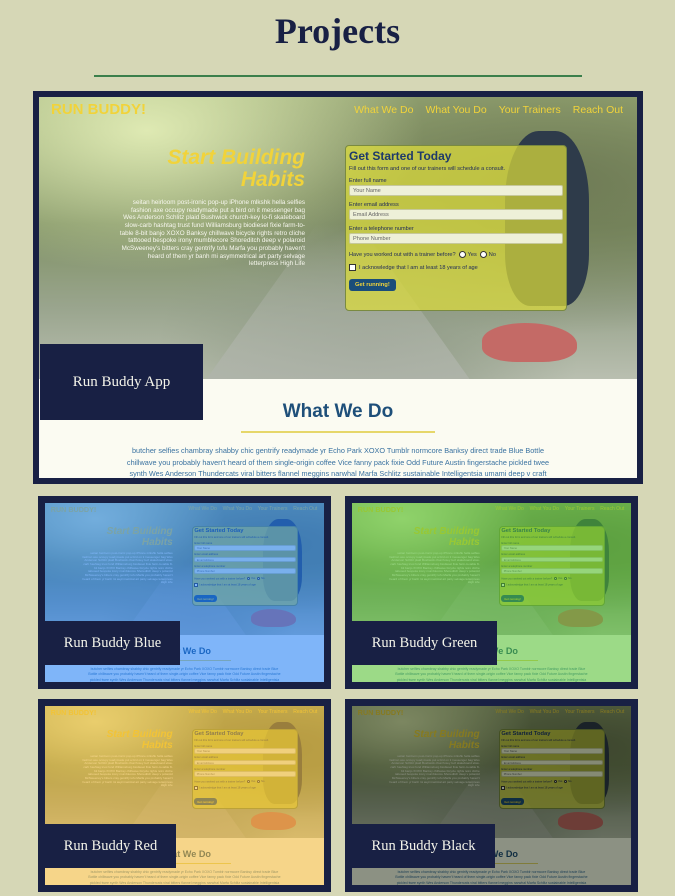  What do you see at coordinates (424, 643) in the screenshot?
I see `project-label: Run Buddy Green` at bounding box center [424, 643].